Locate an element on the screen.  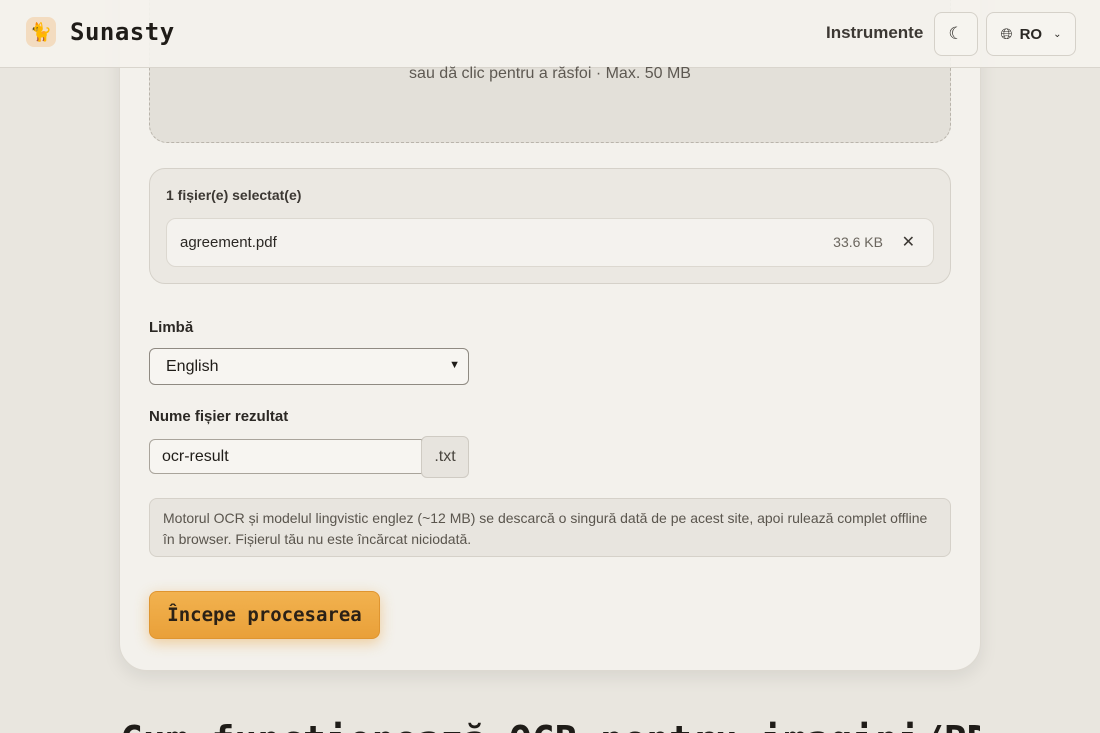
chevron-down-icon: ▼ is located at coordinates (454, 365).